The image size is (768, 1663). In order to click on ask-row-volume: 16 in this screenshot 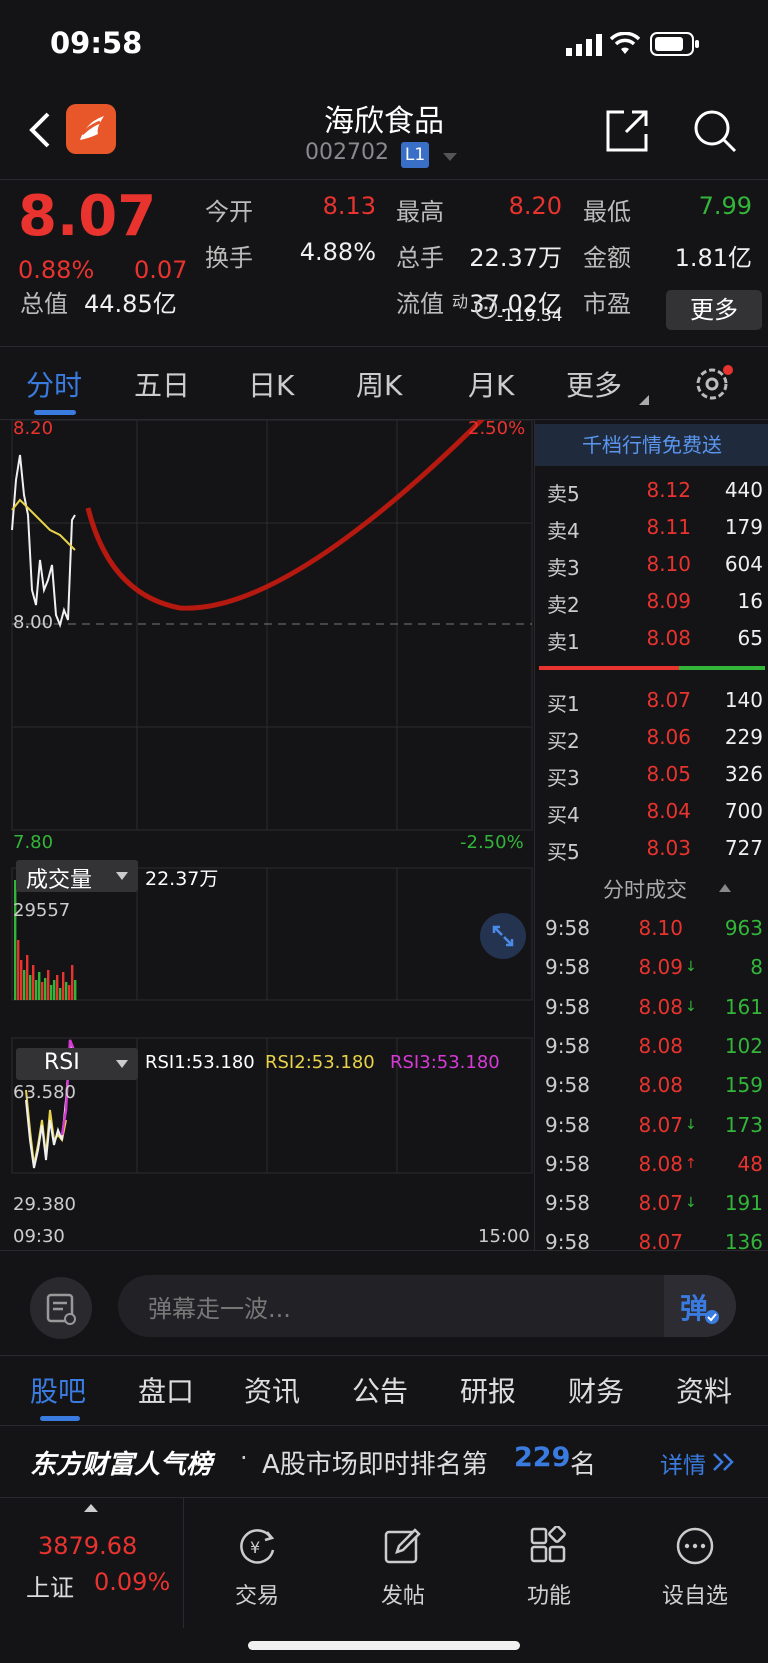, I will do `click(750, 601)`.